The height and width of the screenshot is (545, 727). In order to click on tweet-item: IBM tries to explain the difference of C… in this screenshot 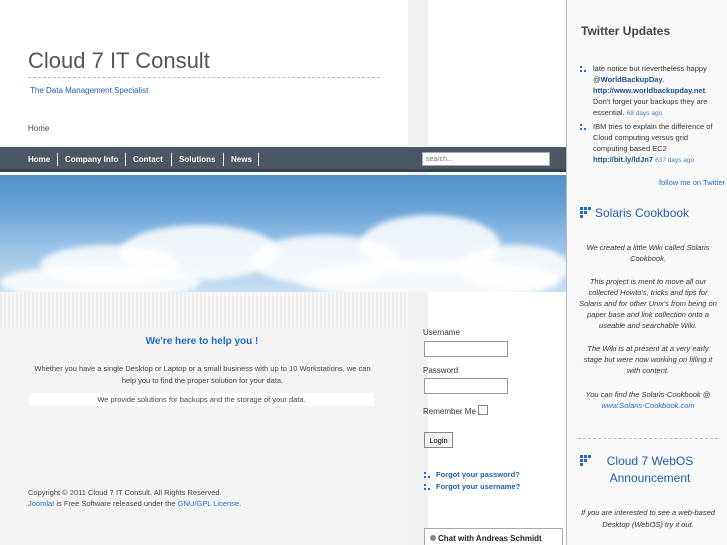, I will do `click(657, 143)`.